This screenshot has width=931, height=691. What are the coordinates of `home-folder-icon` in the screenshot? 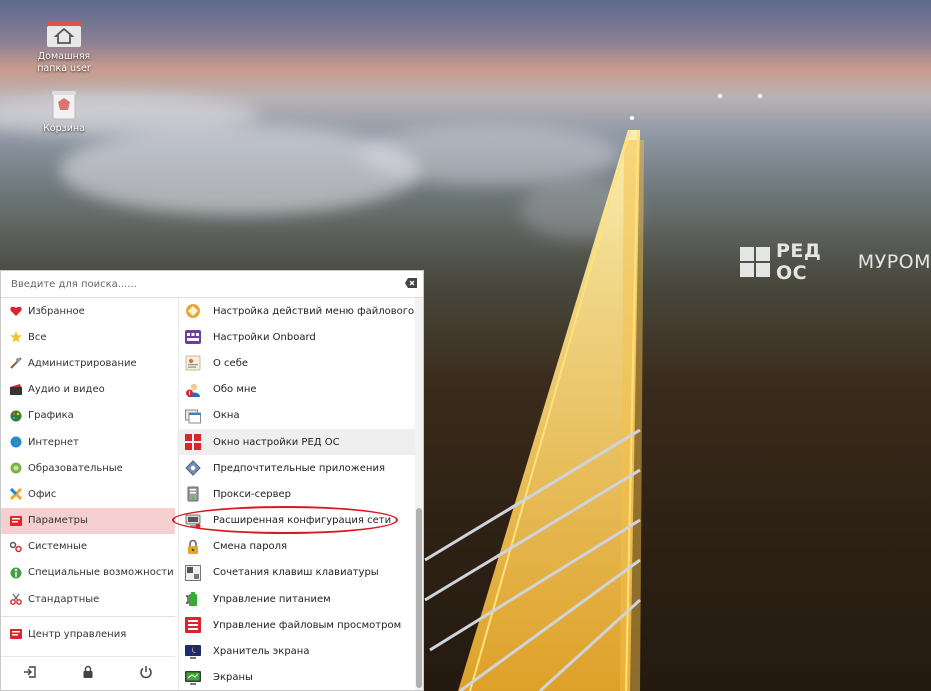 It's located at (64, 33).